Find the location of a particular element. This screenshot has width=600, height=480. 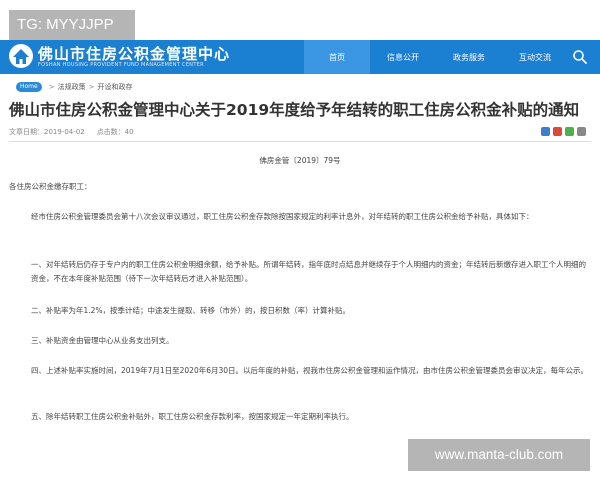

article-date: 文章日期：2019-04-02 is located at coordinates (47, 132).